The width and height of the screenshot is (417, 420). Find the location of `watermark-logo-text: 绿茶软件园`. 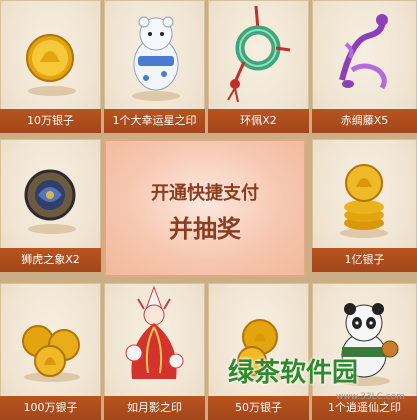

watermark-logo-text: 绿茶软件园 is located at coordinates (293, 373).